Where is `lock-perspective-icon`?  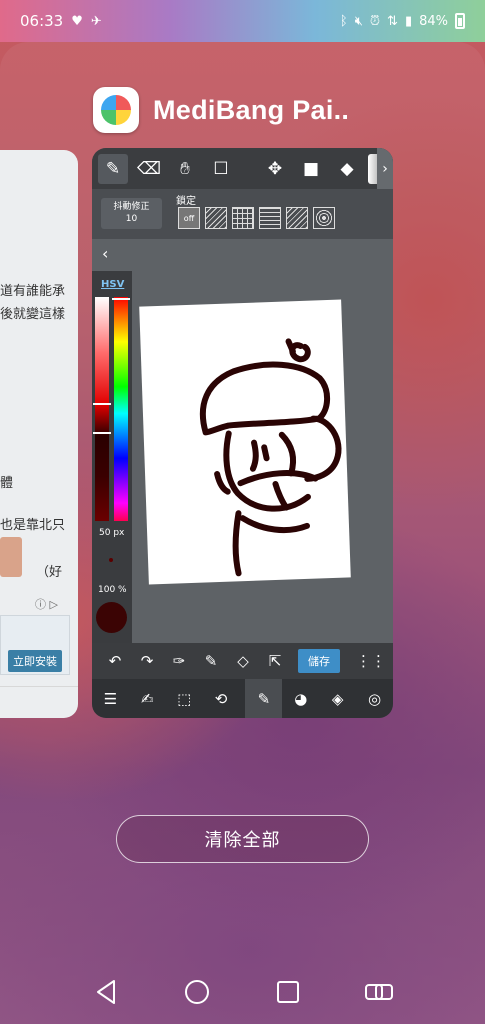
lock-perspective-icon is located at coordinates (270, 218).